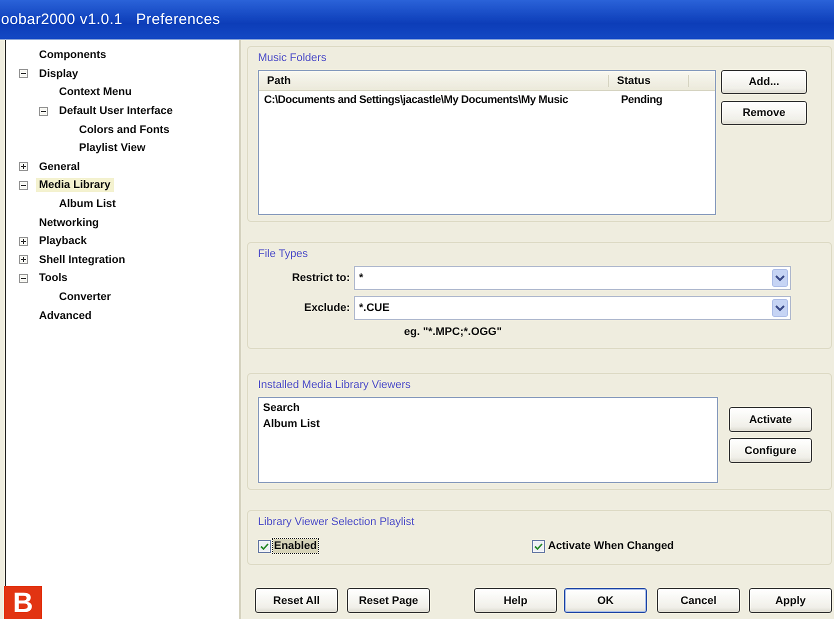 This screenshot has height=619, width=834. I want to click on viewer-list: Search Album List, so click(488, 440).